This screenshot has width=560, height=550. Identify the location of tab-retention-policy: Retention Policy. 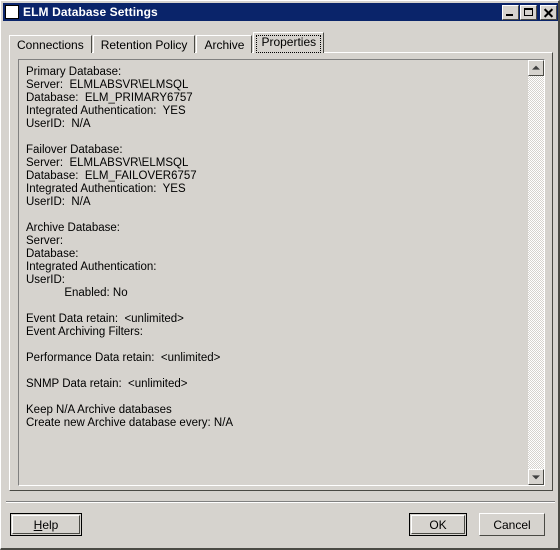
(144, 44).